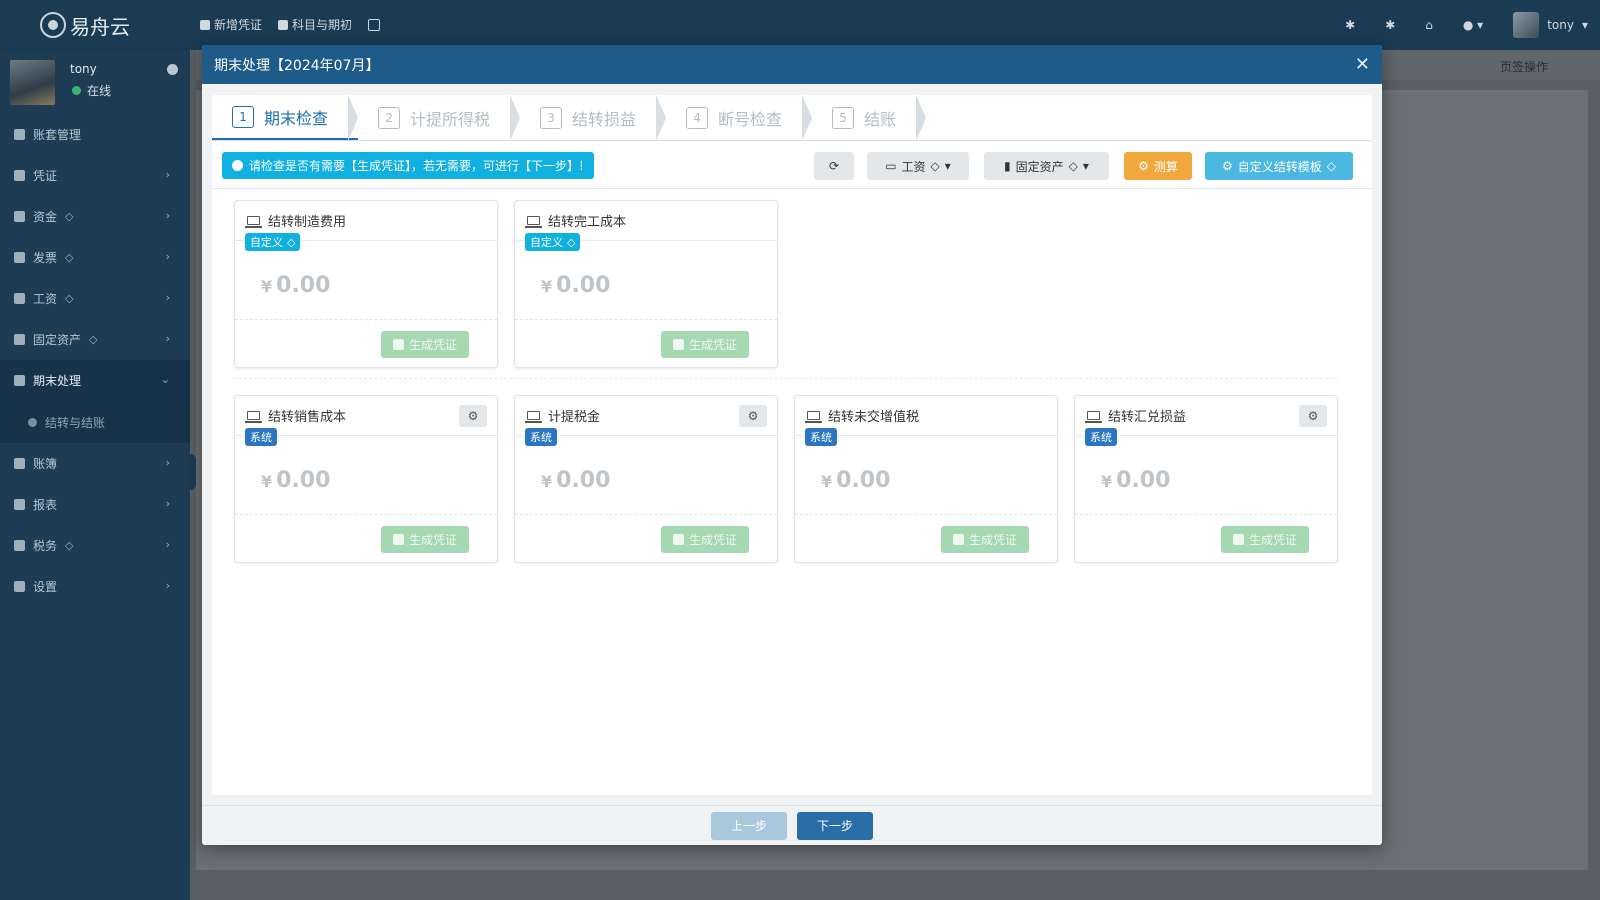  Describe the element at coordinates (76, 90) in the screenshot. I see `status-dot-icon` at that location.